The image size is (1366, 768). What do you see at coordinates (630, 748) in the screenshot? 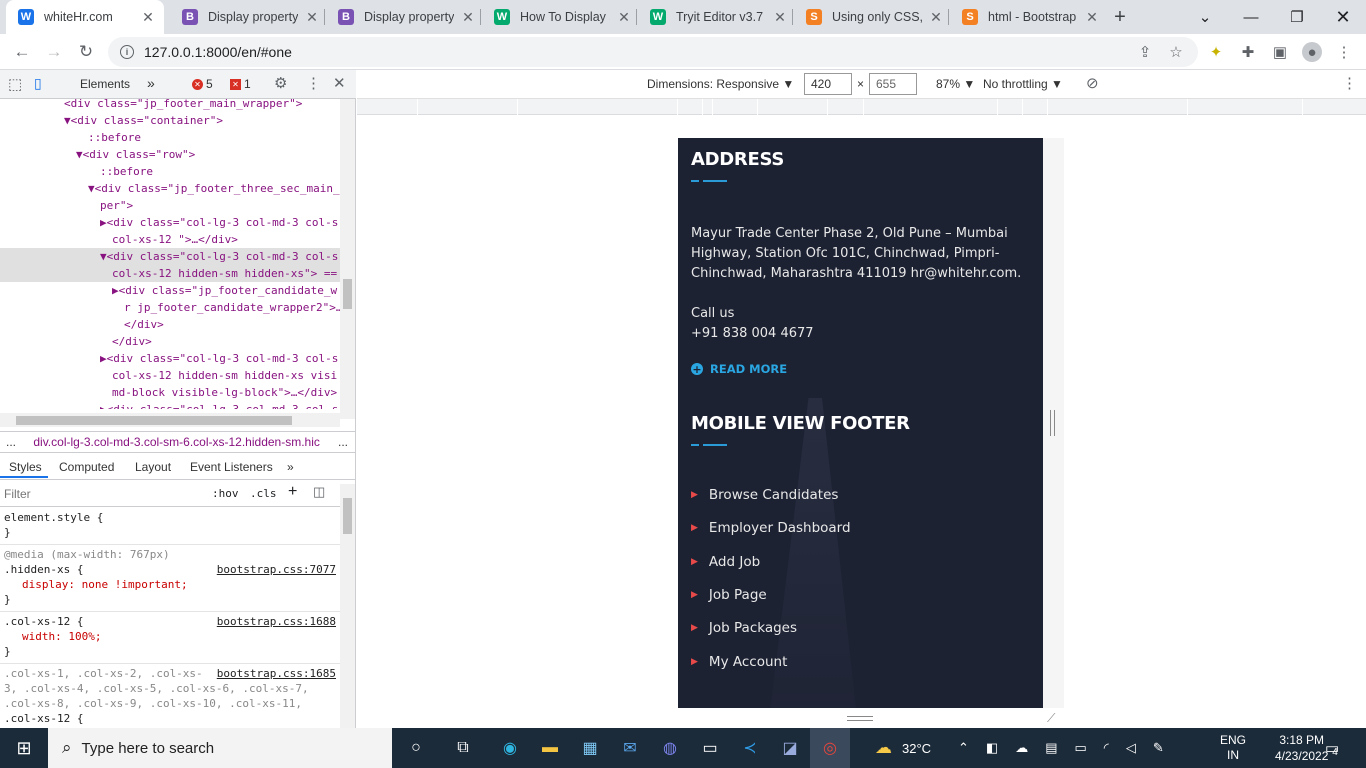
I see `mail-icon: ✉` at bounding box center [630, 748].